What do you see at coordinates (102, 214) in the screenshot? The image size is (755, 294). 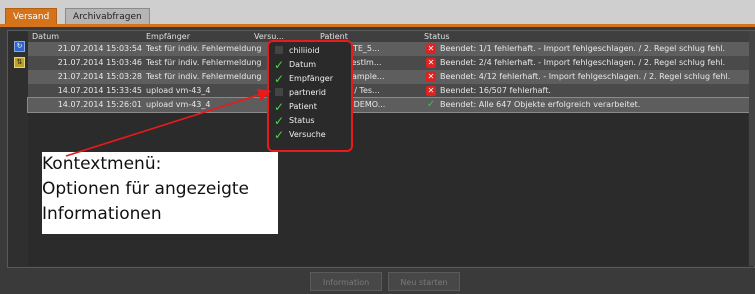 I see `annotation-line: Informationen` at bounding box center [102, 214].